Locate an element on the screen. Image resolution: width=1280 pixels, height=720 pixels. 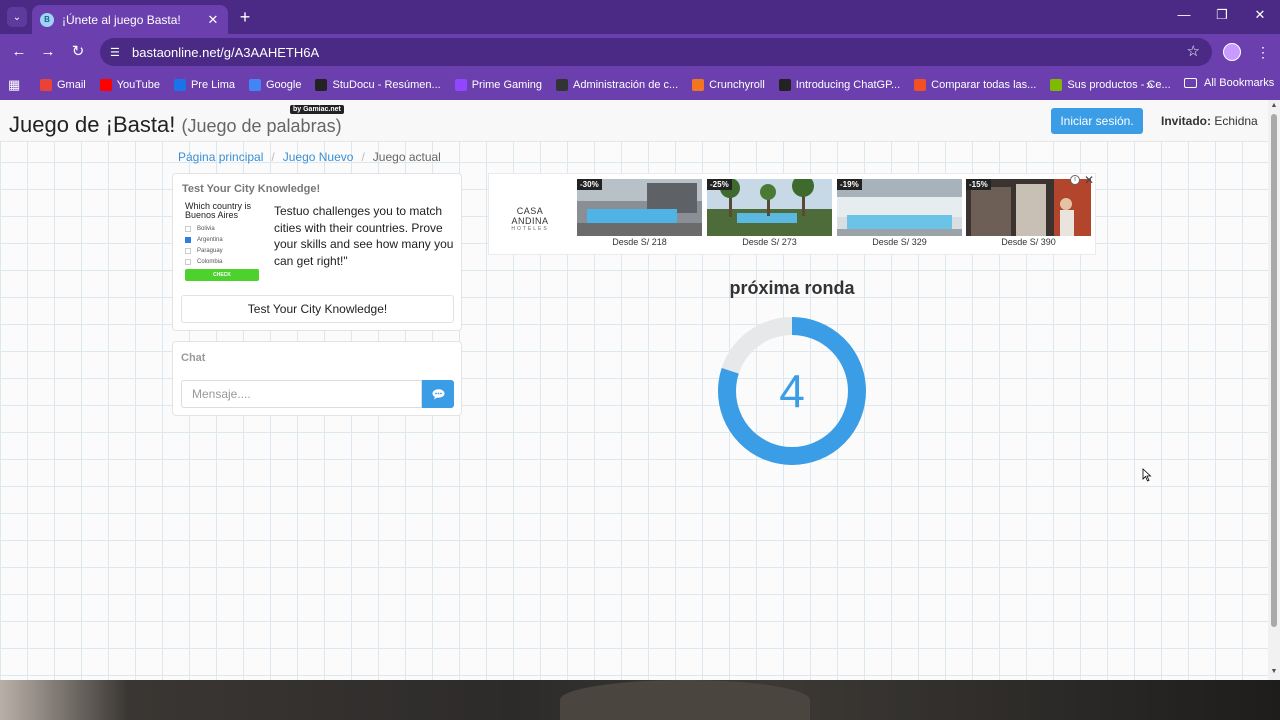
ad-cta-button: Test Your City Knowledge! is located at coordinates (317, 309).